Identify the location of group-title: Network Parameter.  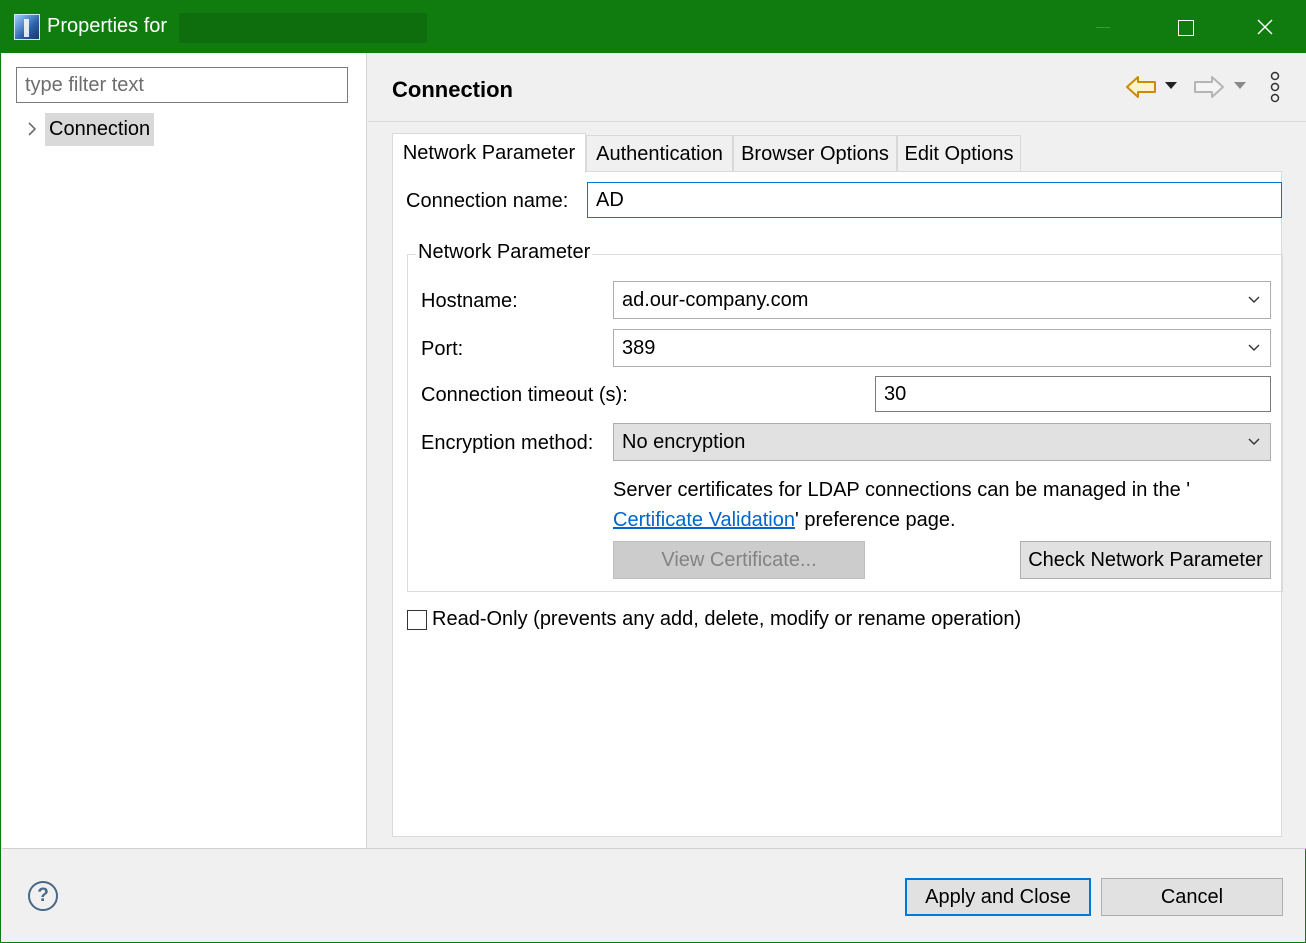
(504, 252).